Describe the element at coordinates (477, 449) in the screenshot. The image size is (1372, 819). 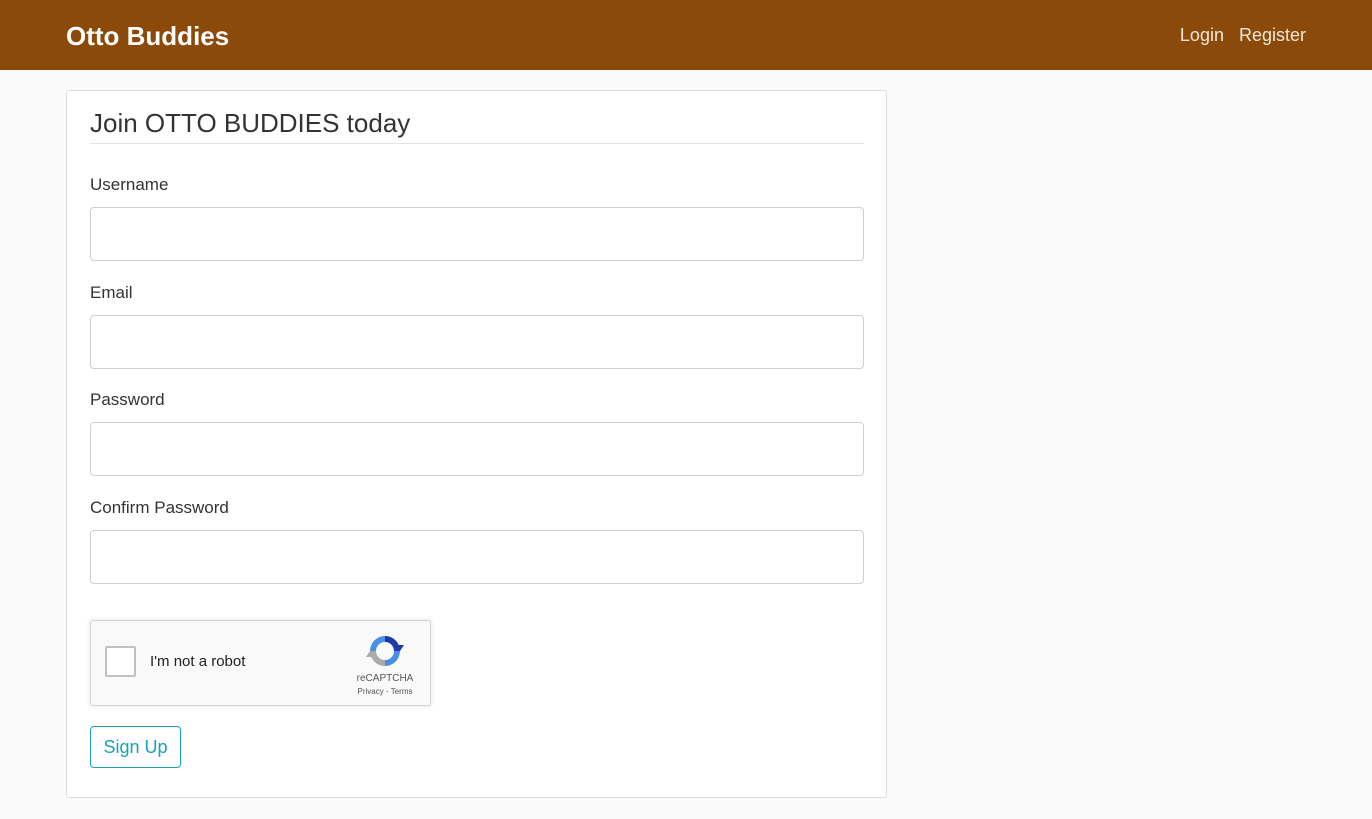
I see `password-input` at that location.